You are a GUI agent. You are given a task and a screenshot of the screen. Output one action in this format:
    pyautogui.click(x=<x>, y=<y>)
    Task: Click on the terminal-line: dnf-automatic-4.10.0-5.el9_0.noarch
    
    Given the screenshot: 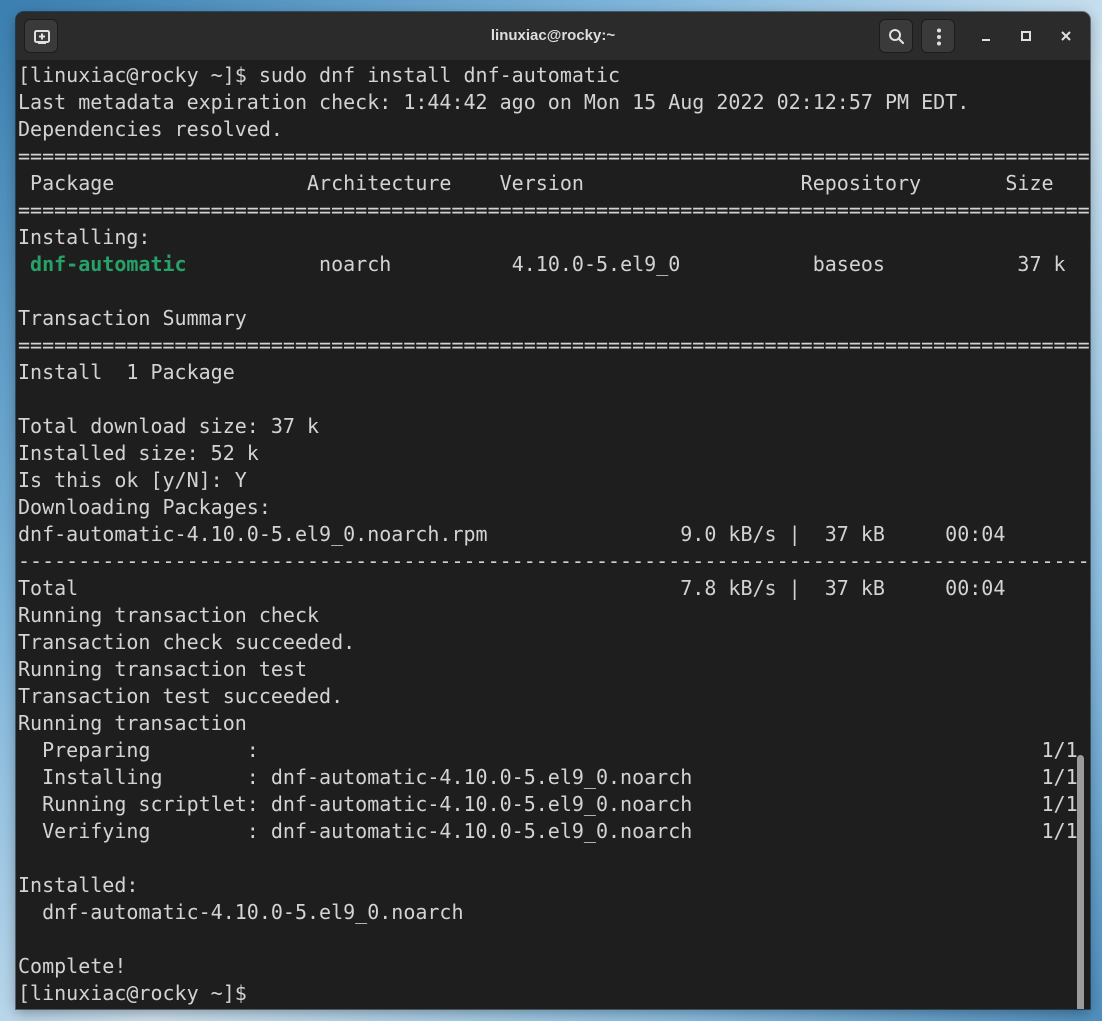 What is the action you would take?
    pyautogui.click(x=241, y=912)
    